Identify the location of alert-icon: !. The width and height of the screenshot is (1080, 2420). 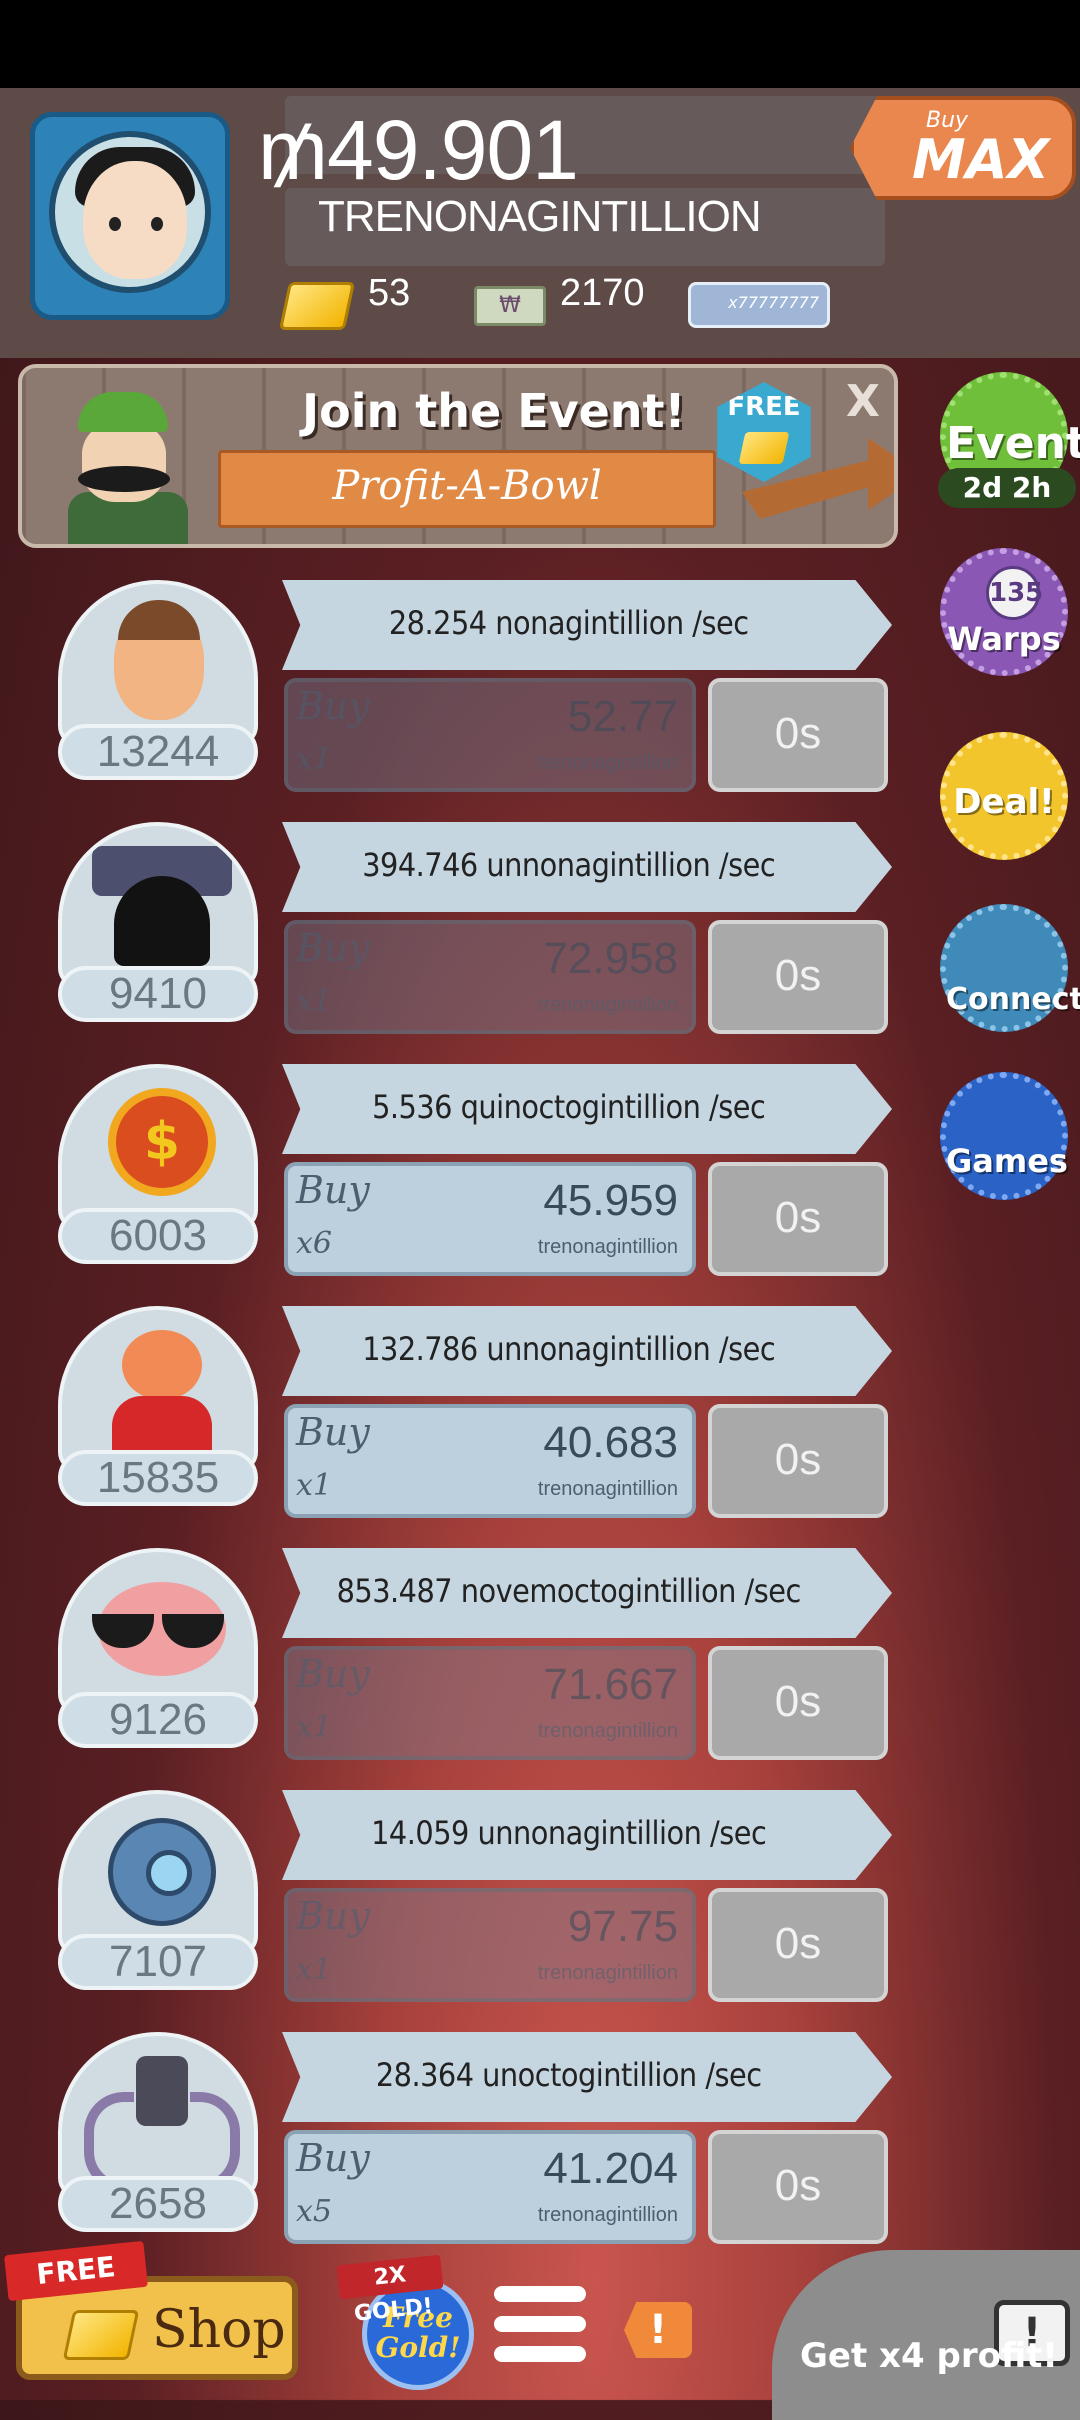
(658, 2330).